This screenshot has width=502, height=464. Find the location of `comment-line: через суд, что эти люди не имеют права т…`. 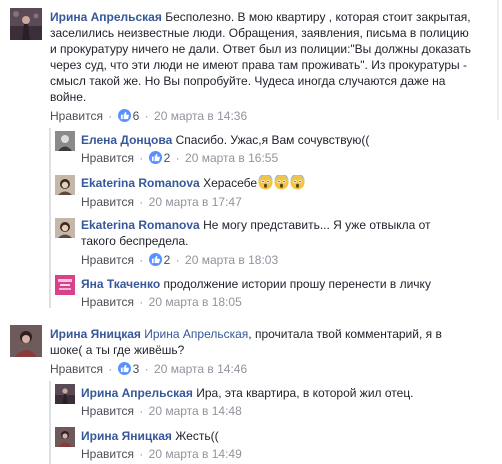

comment-line: через суд, что эти люди не имеют права т… is located at coordinates (258, 65).